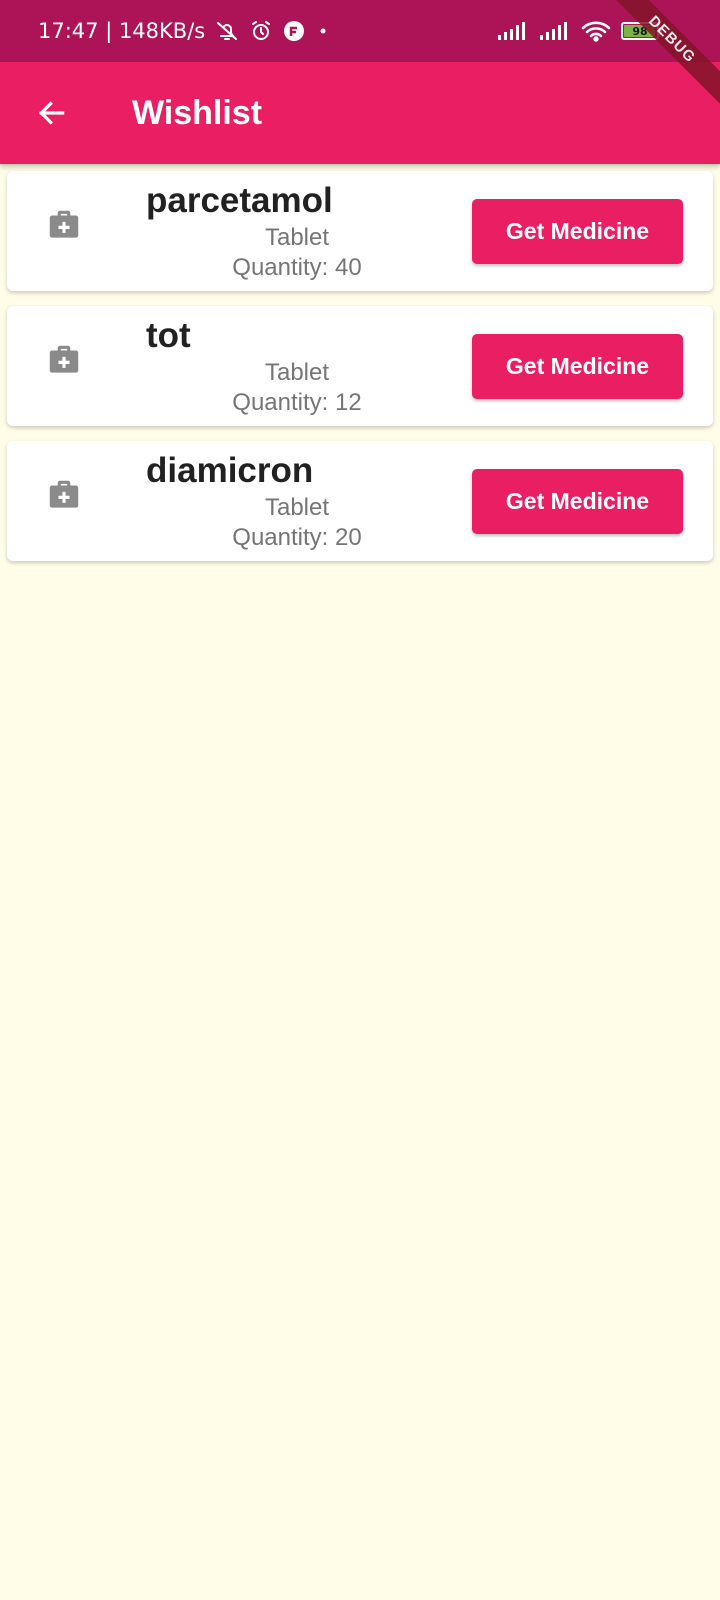  I want to click on medicine-name: tot, so click(168, 335).